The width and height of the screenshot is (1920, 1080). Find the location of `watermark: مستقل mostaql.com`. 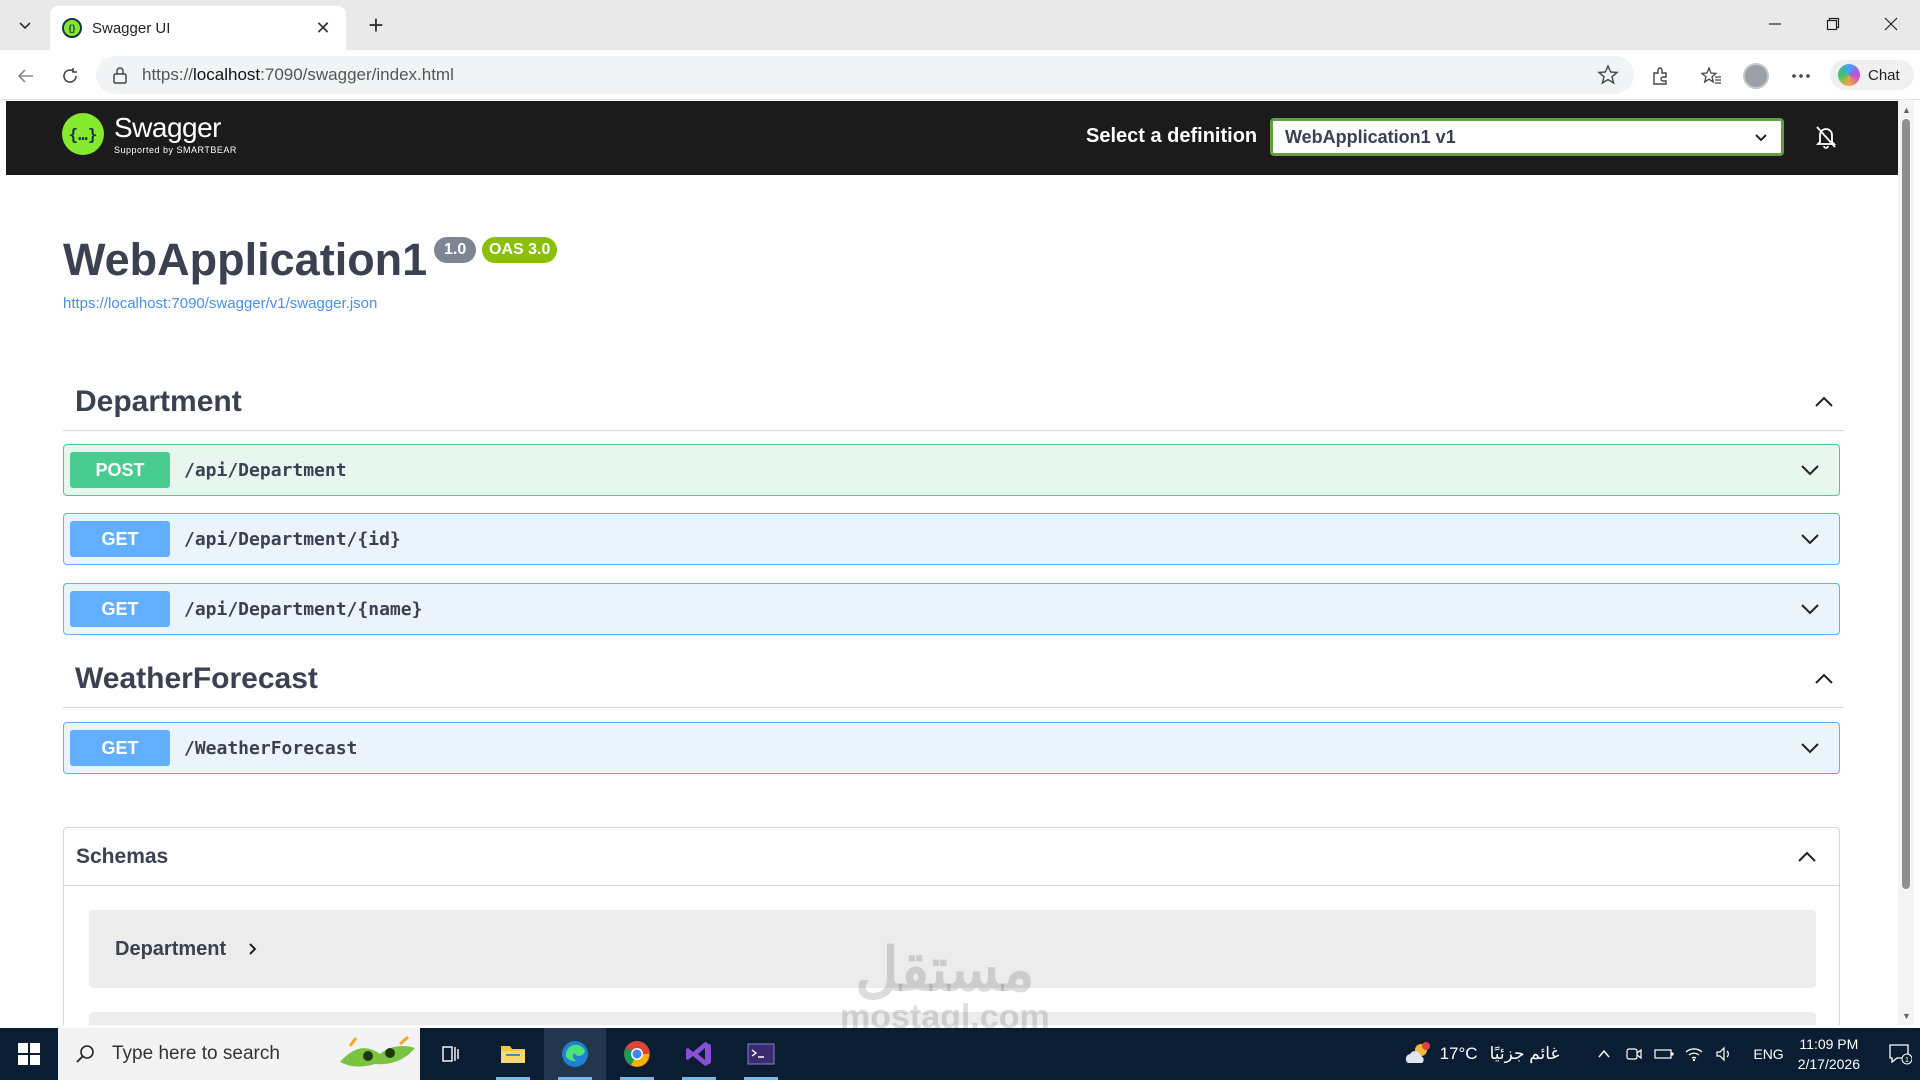

watermark: مستقل mostaql.com is located at coordinates (945, 985).